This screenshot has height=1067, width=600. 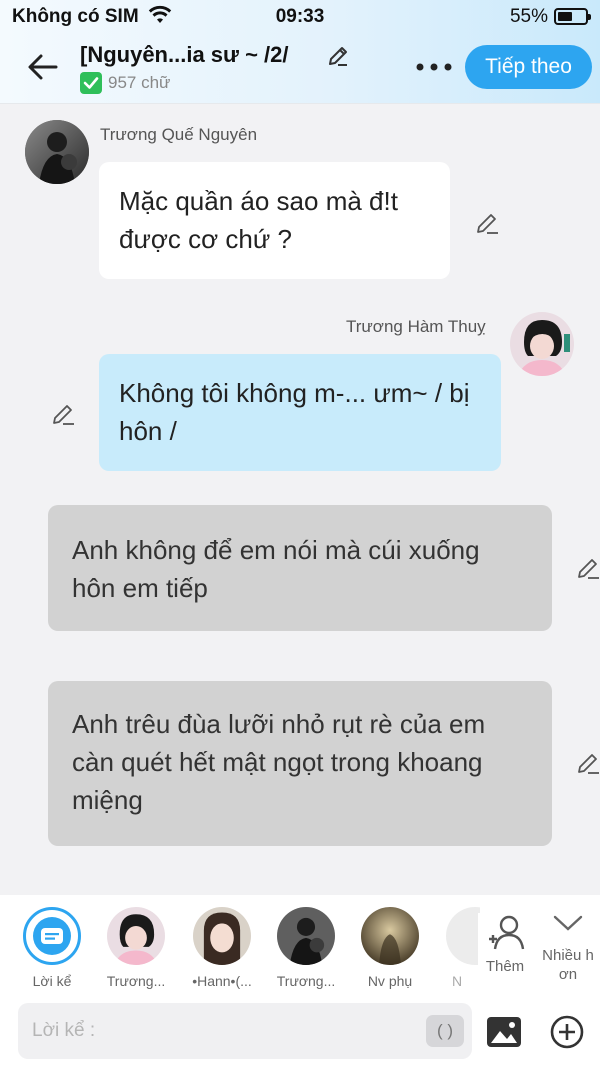 What do you see at coordinates (184, 55) in the screenshot?
I see `story-title: [Nguyên...ia sư ~ /2/` at bounding box center [184, 55].